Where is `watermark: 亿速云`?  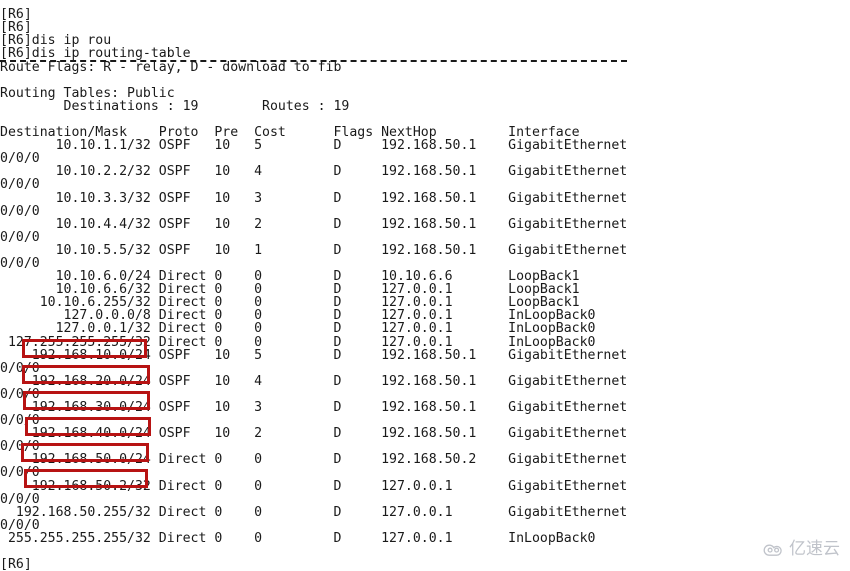
watermark: 亿速云 is located at coordinates (801, 548).